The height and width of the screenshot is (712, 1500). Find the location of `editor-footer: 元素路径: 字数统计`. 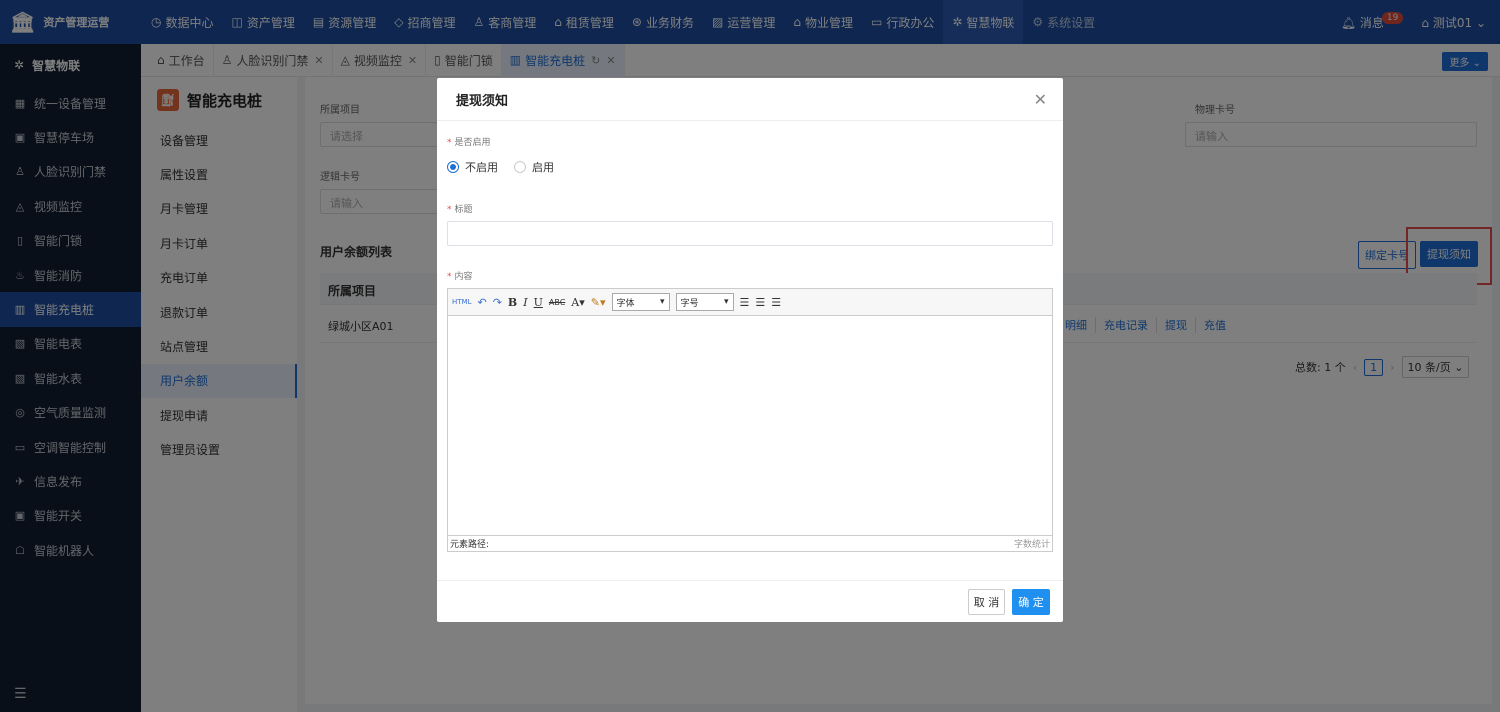

editor-footer: 元素路径: 字数统计 is located at coordinates (750, 543).